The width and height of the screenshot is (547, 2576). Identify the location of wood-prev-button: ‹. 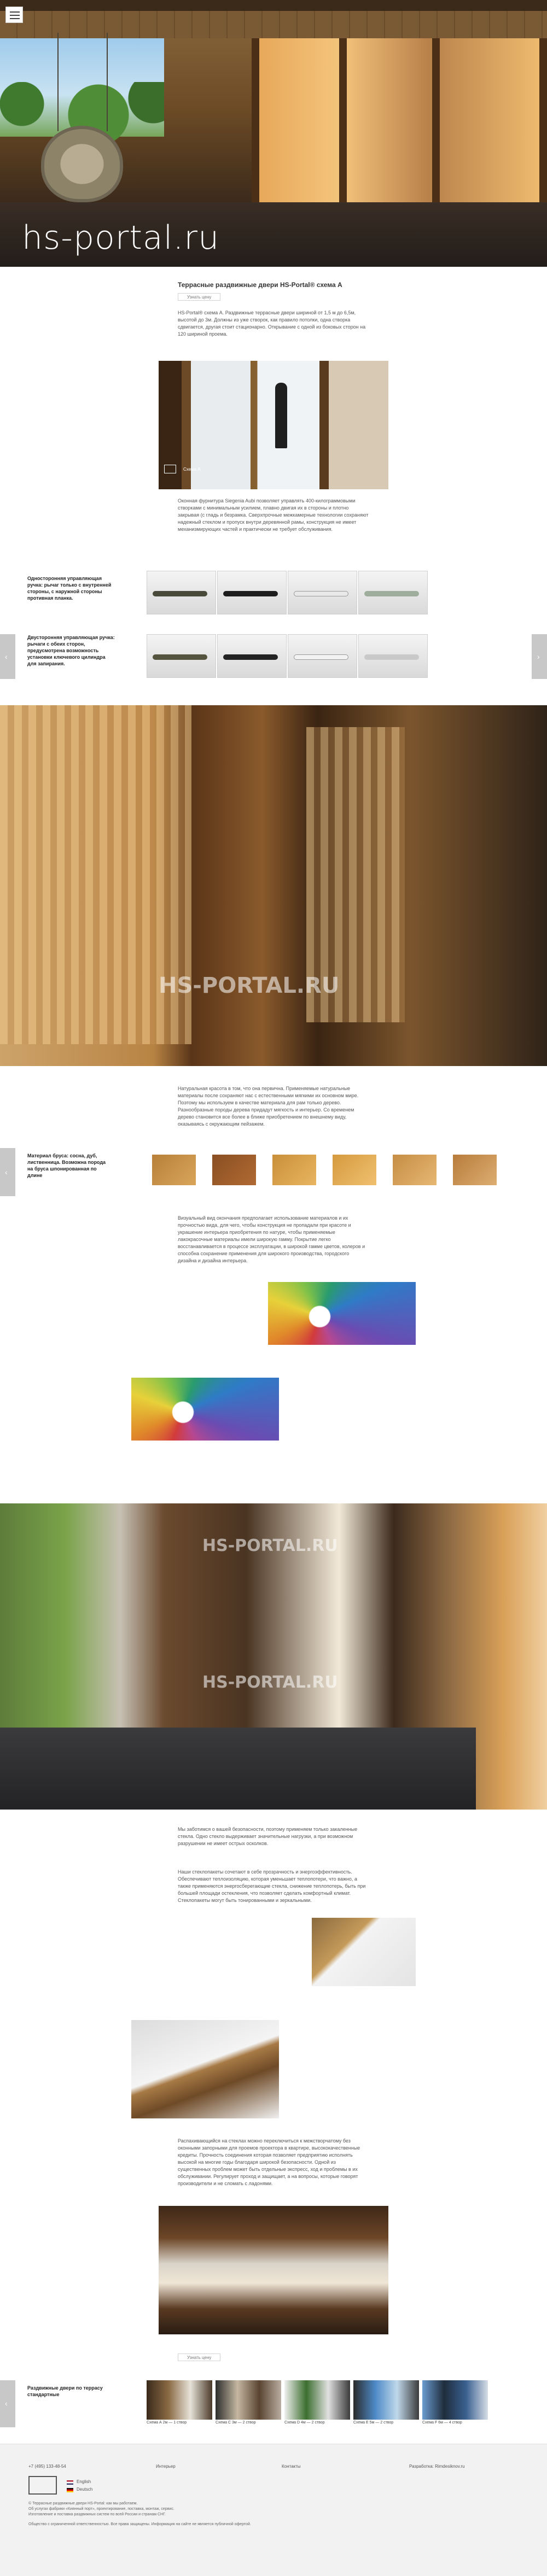
(8, 1172).